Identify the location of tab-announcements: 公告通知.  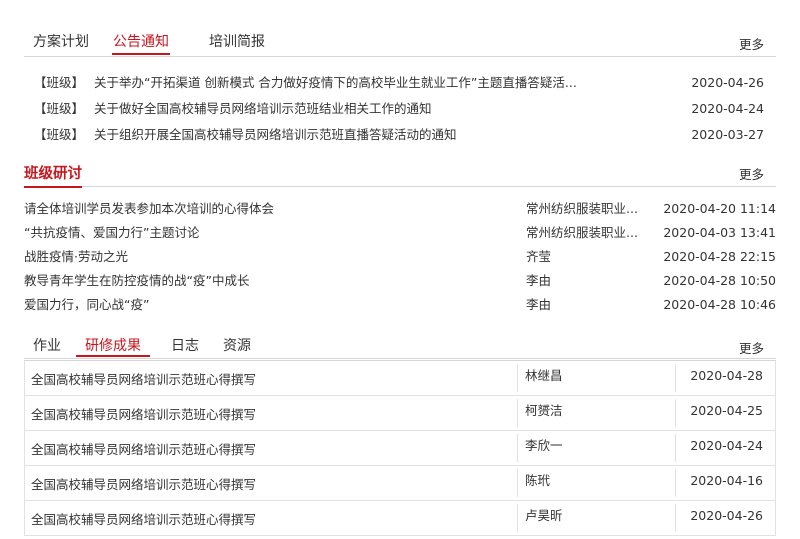
(141, 41).